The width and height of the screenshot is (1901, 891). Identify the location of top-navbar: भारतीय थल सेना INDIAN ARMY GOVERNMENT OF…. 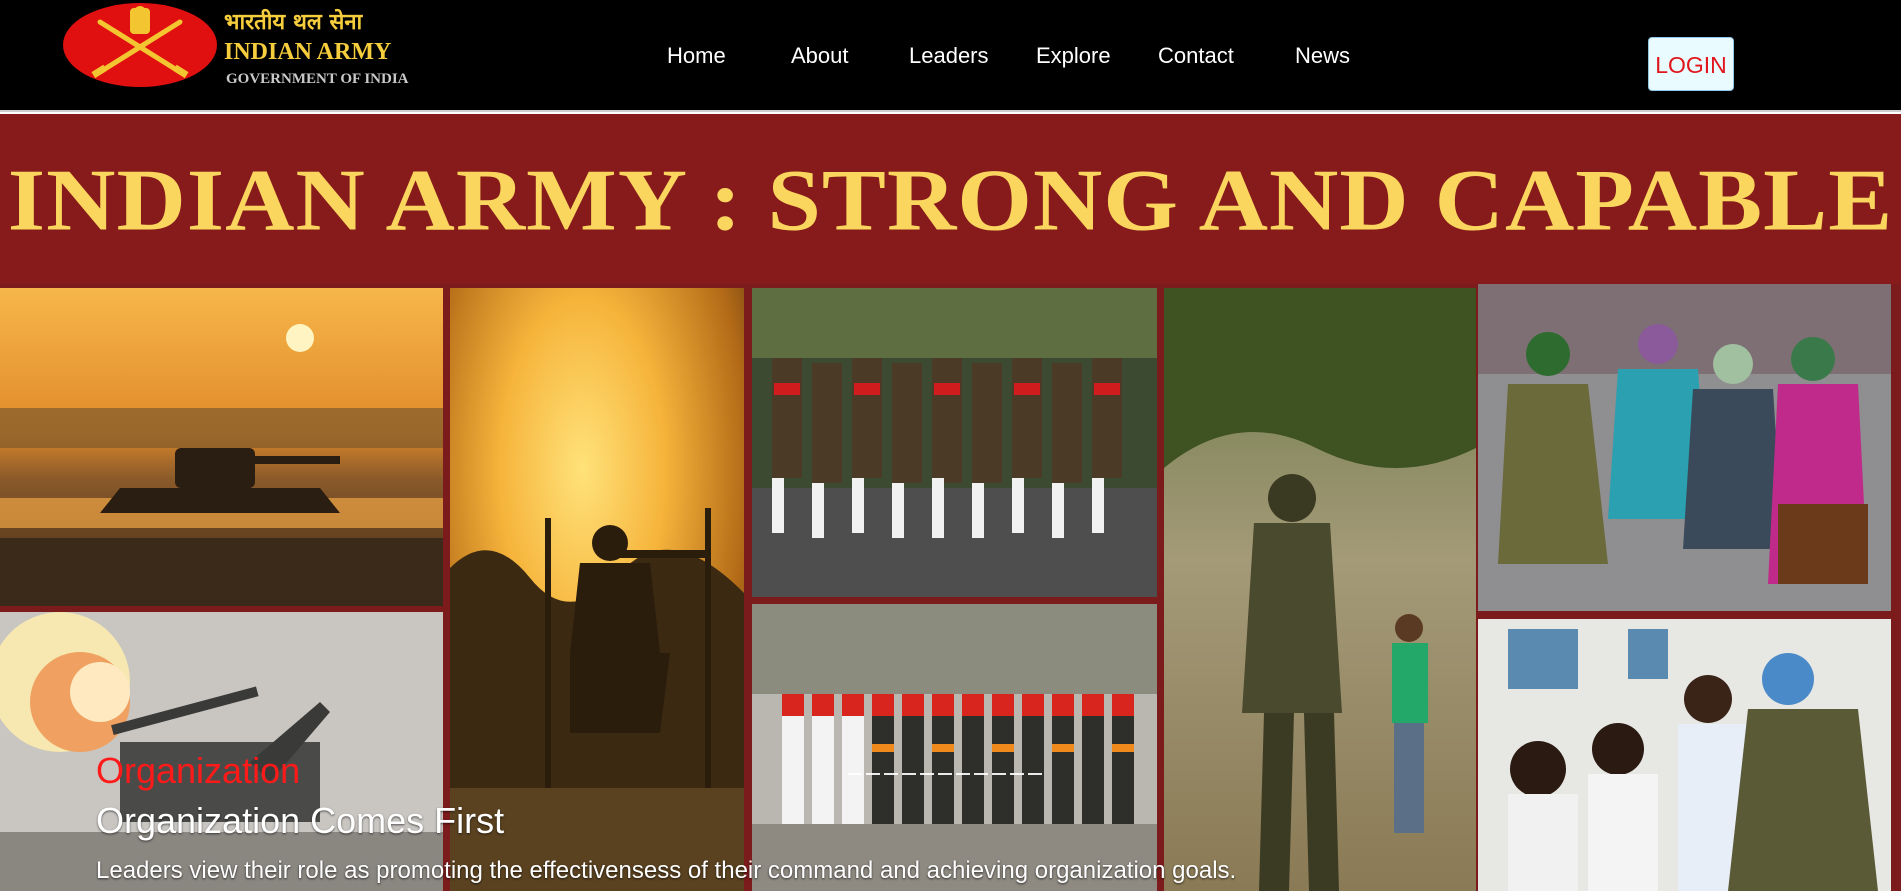
(950, 56).